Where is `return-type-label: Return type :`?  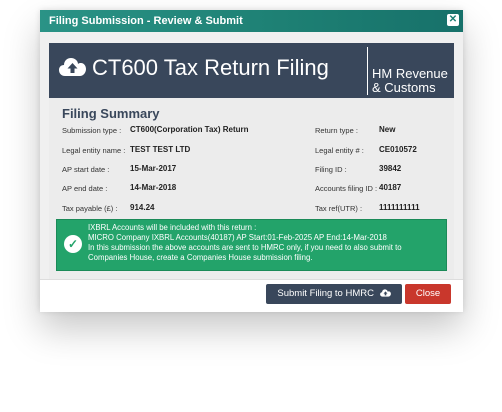
return-type-label: Return type : is located at coordinates (336, 130).